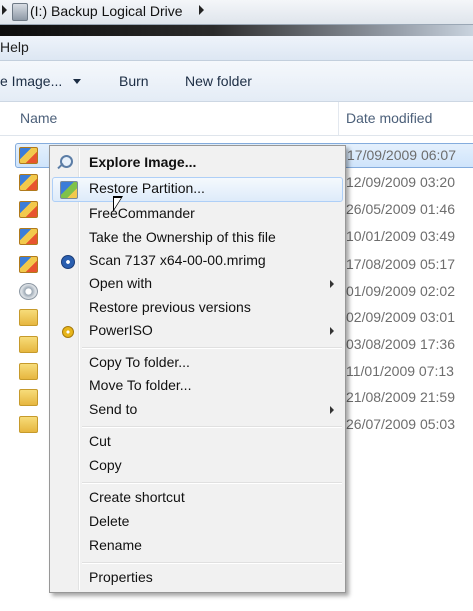 The width and height of the screenshot is (473, 611). Describe the element at coordinates (69, 190) in the screenshot. I see `restore-partition-icon` at that location.